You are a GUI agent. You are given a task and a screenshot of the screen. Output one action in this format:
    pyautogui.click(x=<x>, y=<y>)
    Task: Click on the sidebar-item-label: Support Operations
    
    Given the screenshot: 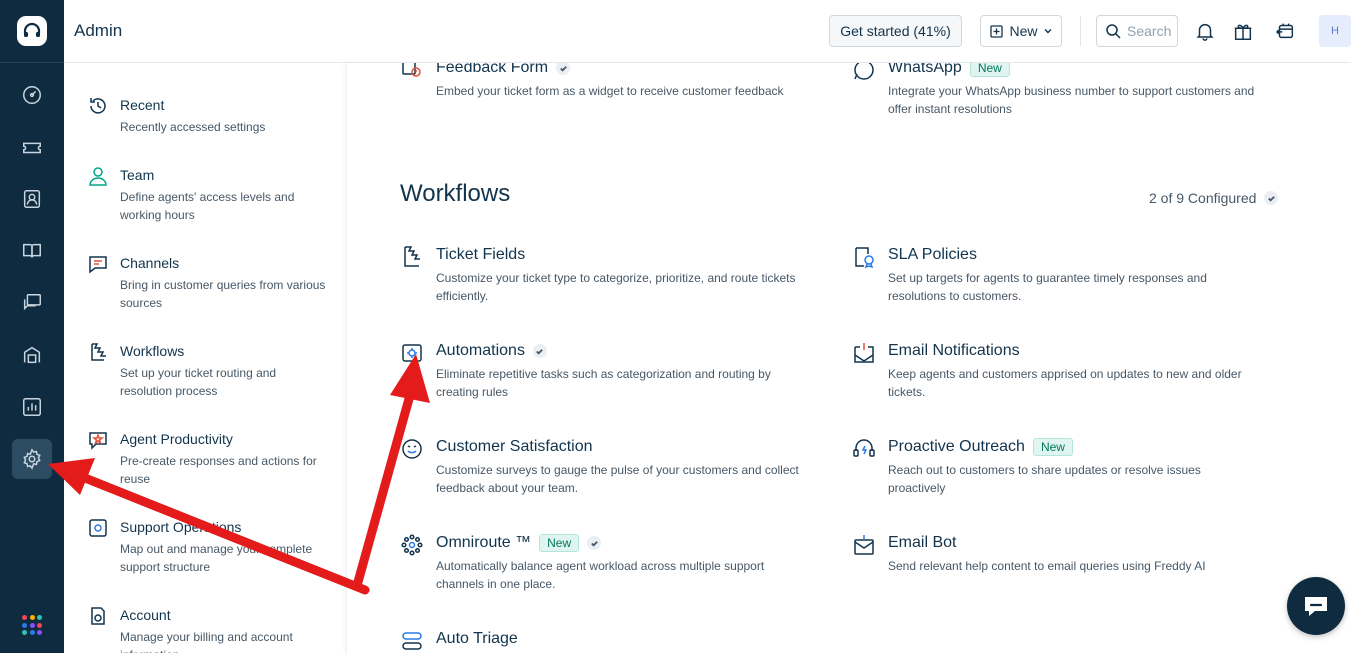 What is the action you would take?
    pyautogui.click(x=181, y=527)
    